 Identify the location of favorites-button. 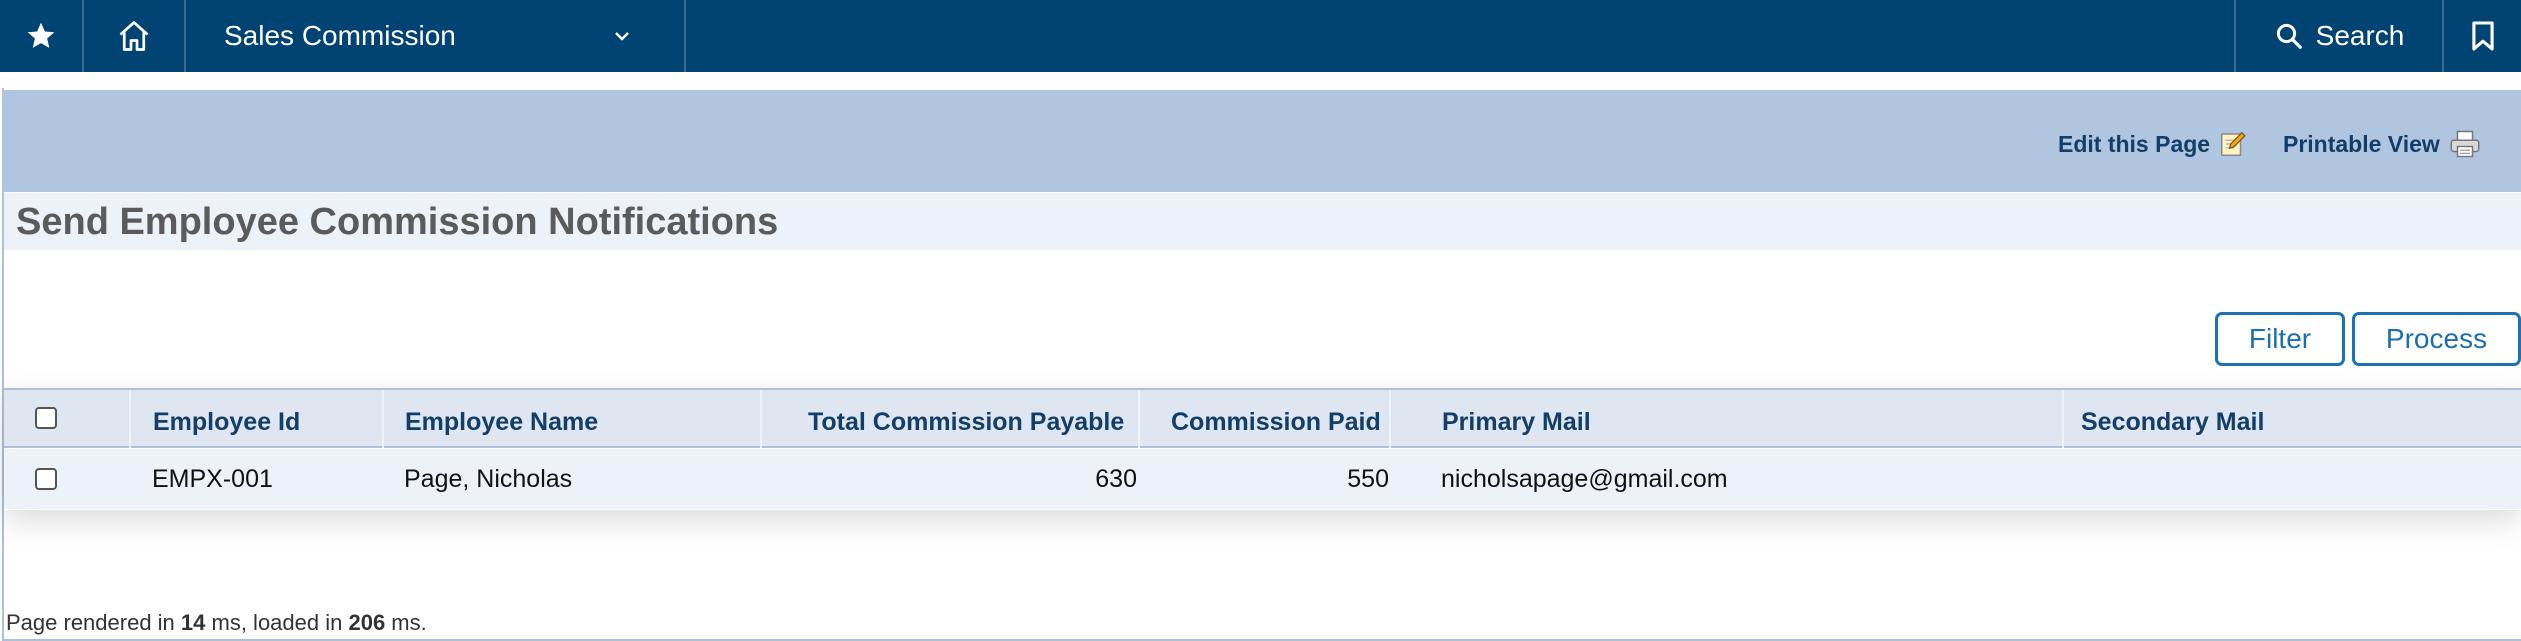
(41, 36).